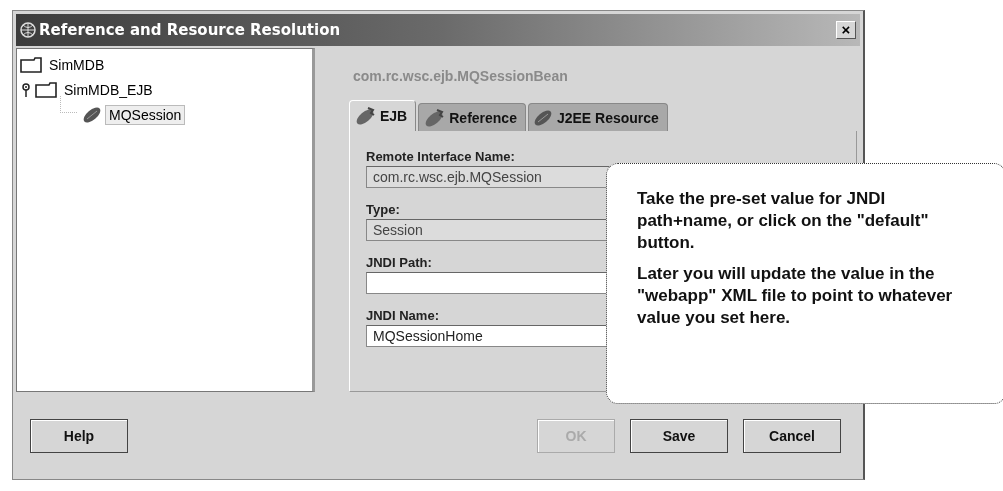  Describe the element at coordinates (79, 435) in the screenshot. I see `dialog-button: Help` at that location.